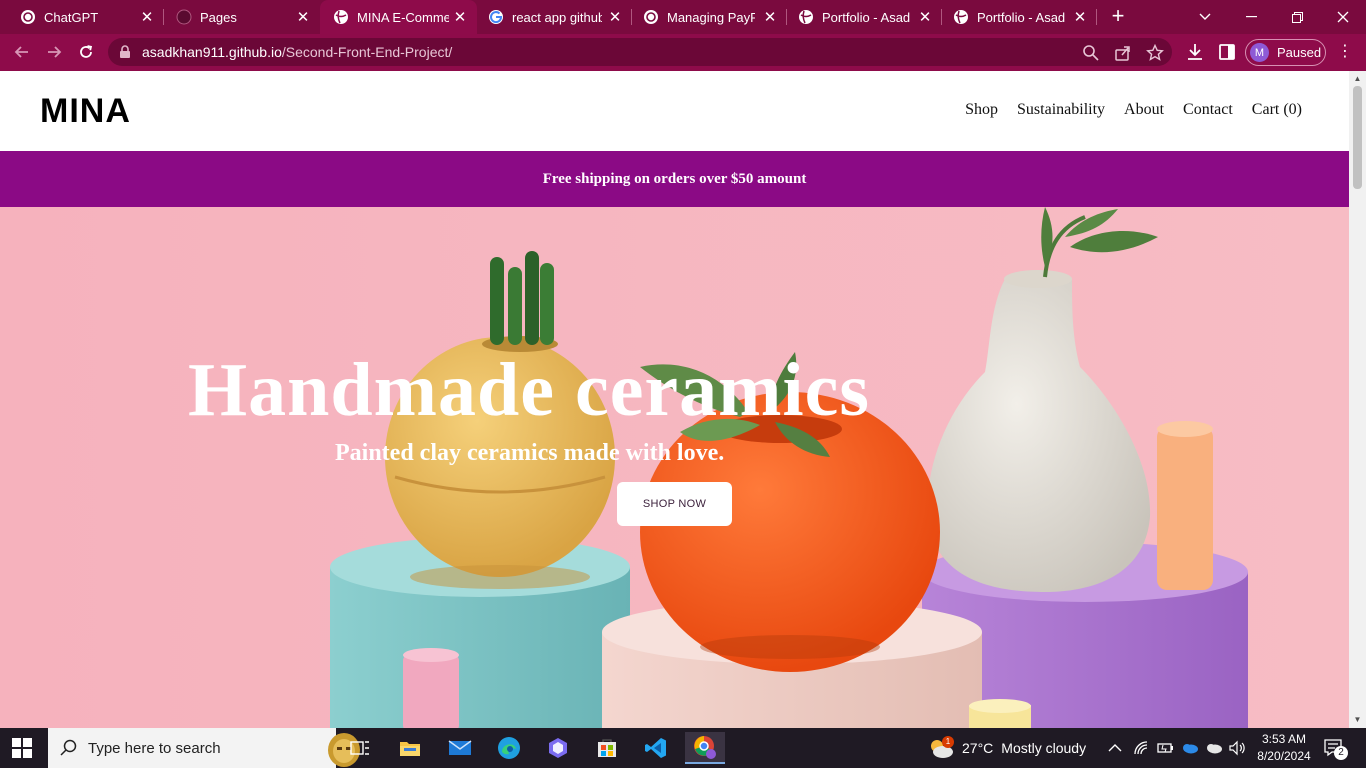 This screenshot has height=768, width=1366. Describe the element at coordinates (1237, 748) in the screenshot. I see `volume-icon` at that location.